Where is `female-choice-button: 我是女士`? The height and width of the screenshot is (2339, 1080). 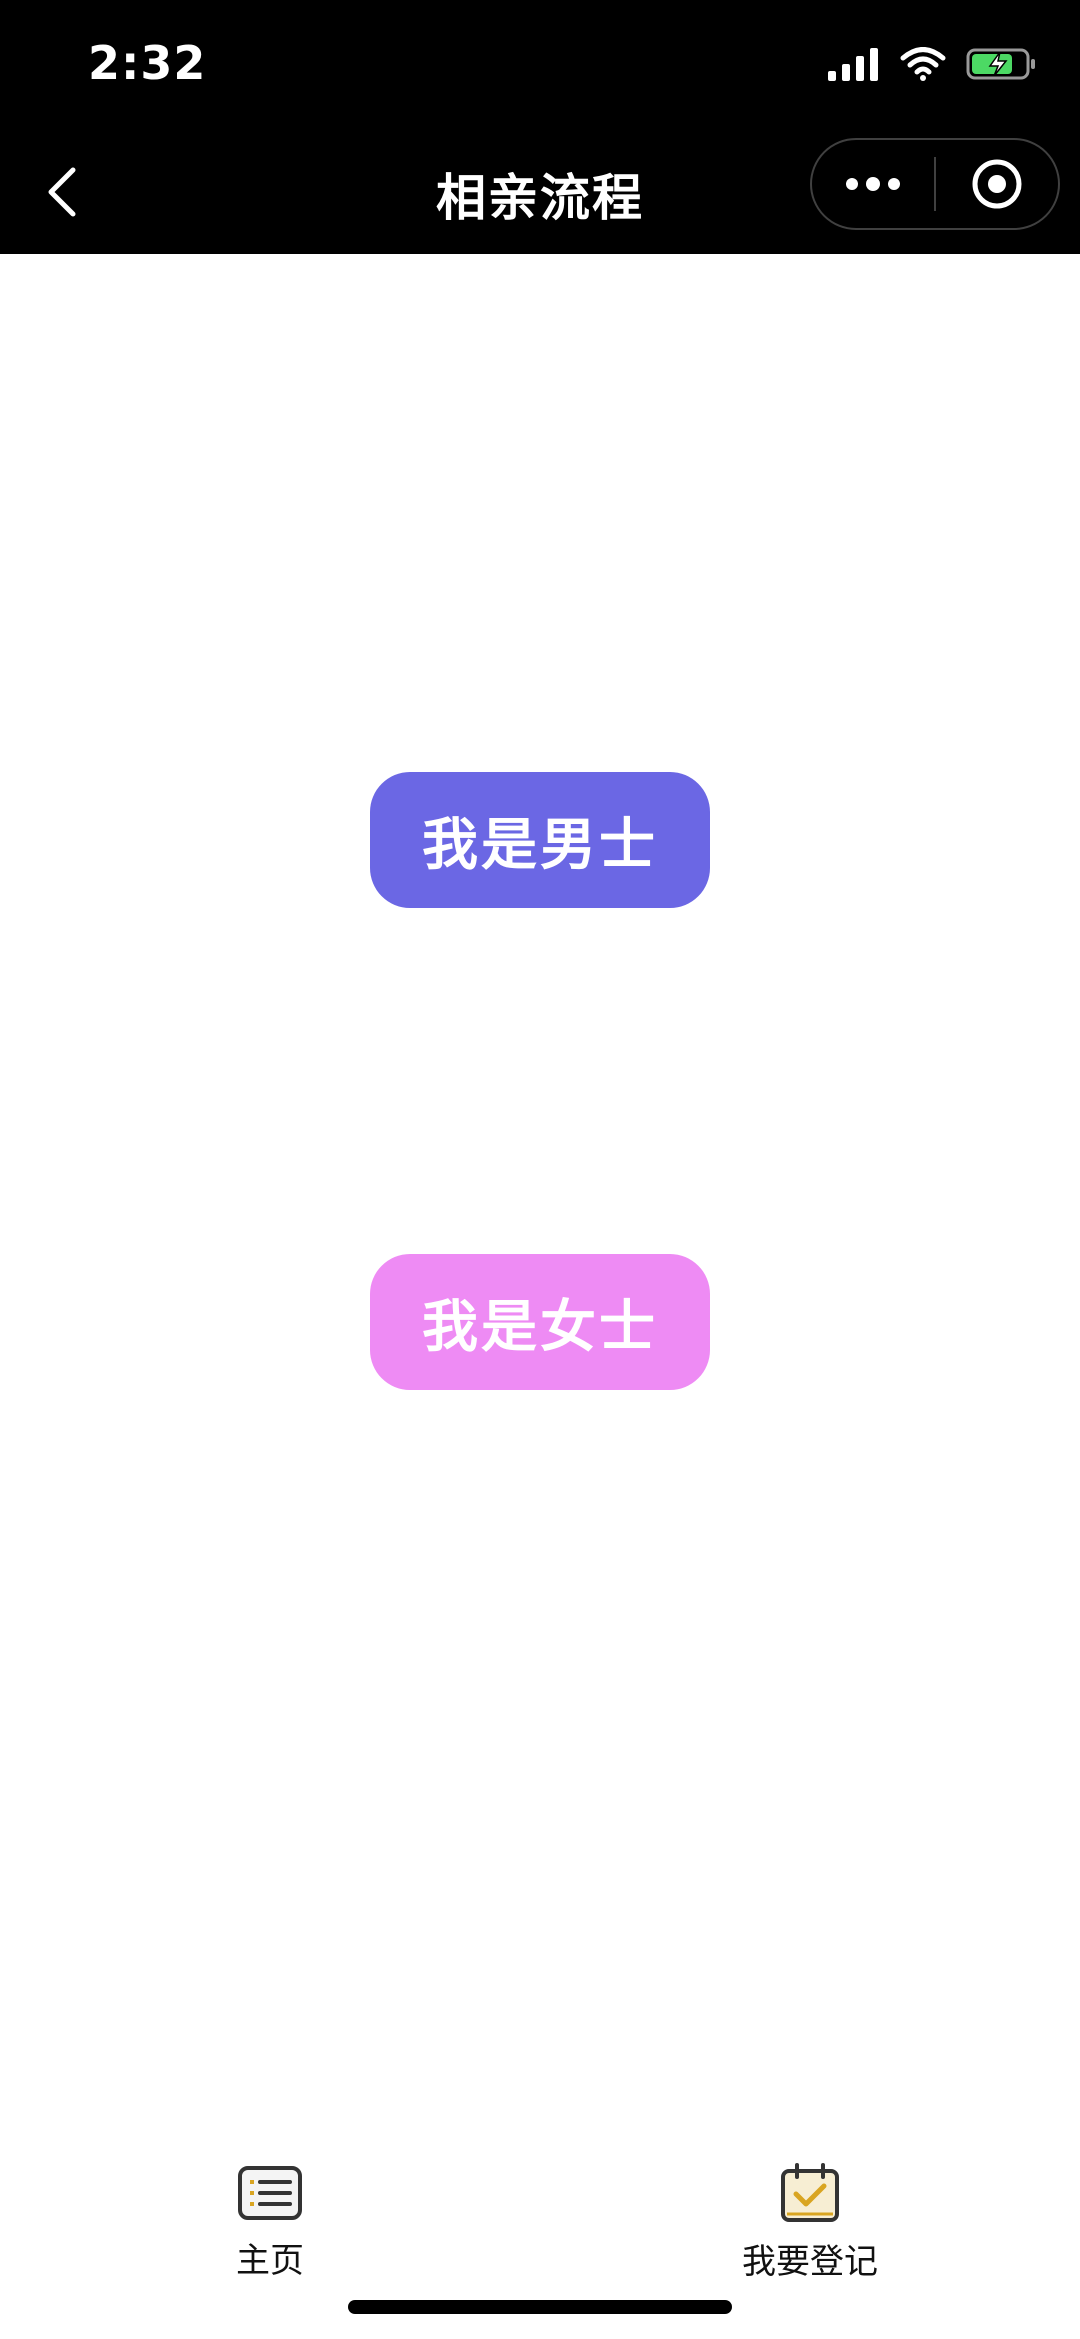
female-choice-button: 我是女士 is located at coordinates (540, 1322).